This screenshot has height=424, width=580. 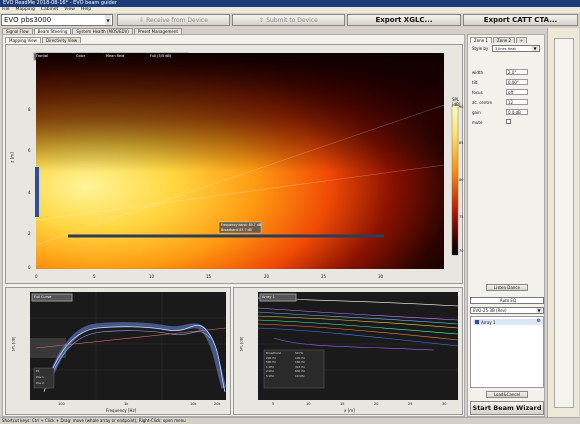 What do you see at coordinates (376, 404) in the screenshot?
I see `spl-x-tick-20: 20` at bounding box center [376, 404].